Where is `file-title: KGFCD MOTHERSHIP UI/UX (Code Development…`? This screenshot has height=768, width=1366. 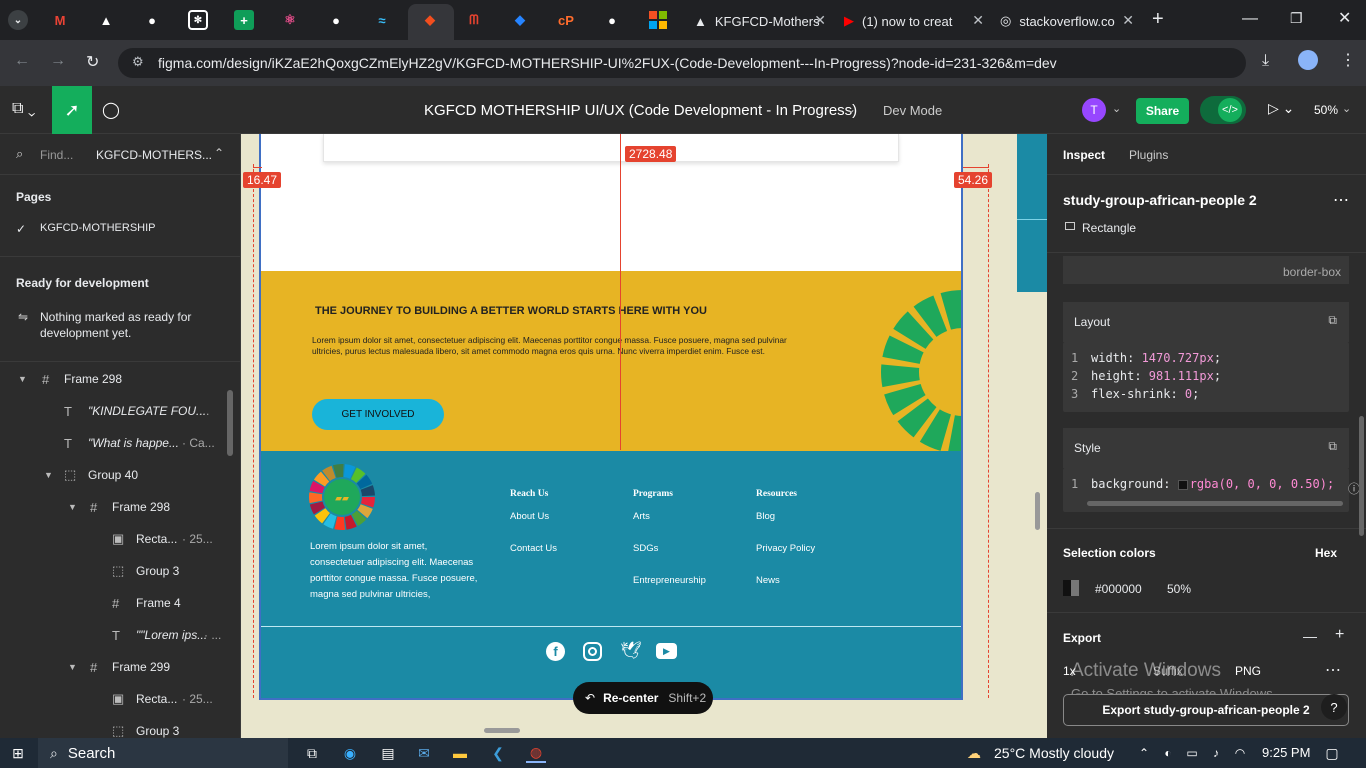 file-title: KGFCD MOTHERSHIP UI/UX (Code Development… is located at coordinates (640, 110).